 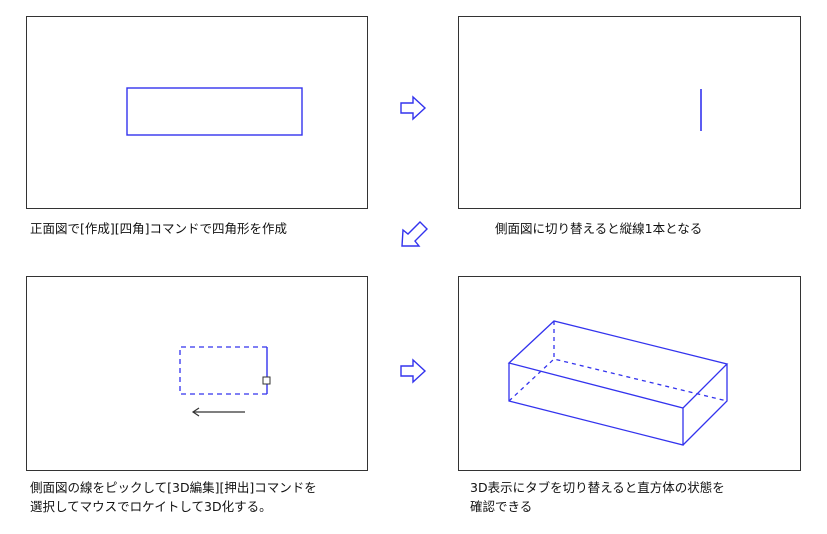 What do you see at coordinates (413, 371) in the screenshot?
I see `flow-right-arrow-bottom` at bounding box center [413, 371].